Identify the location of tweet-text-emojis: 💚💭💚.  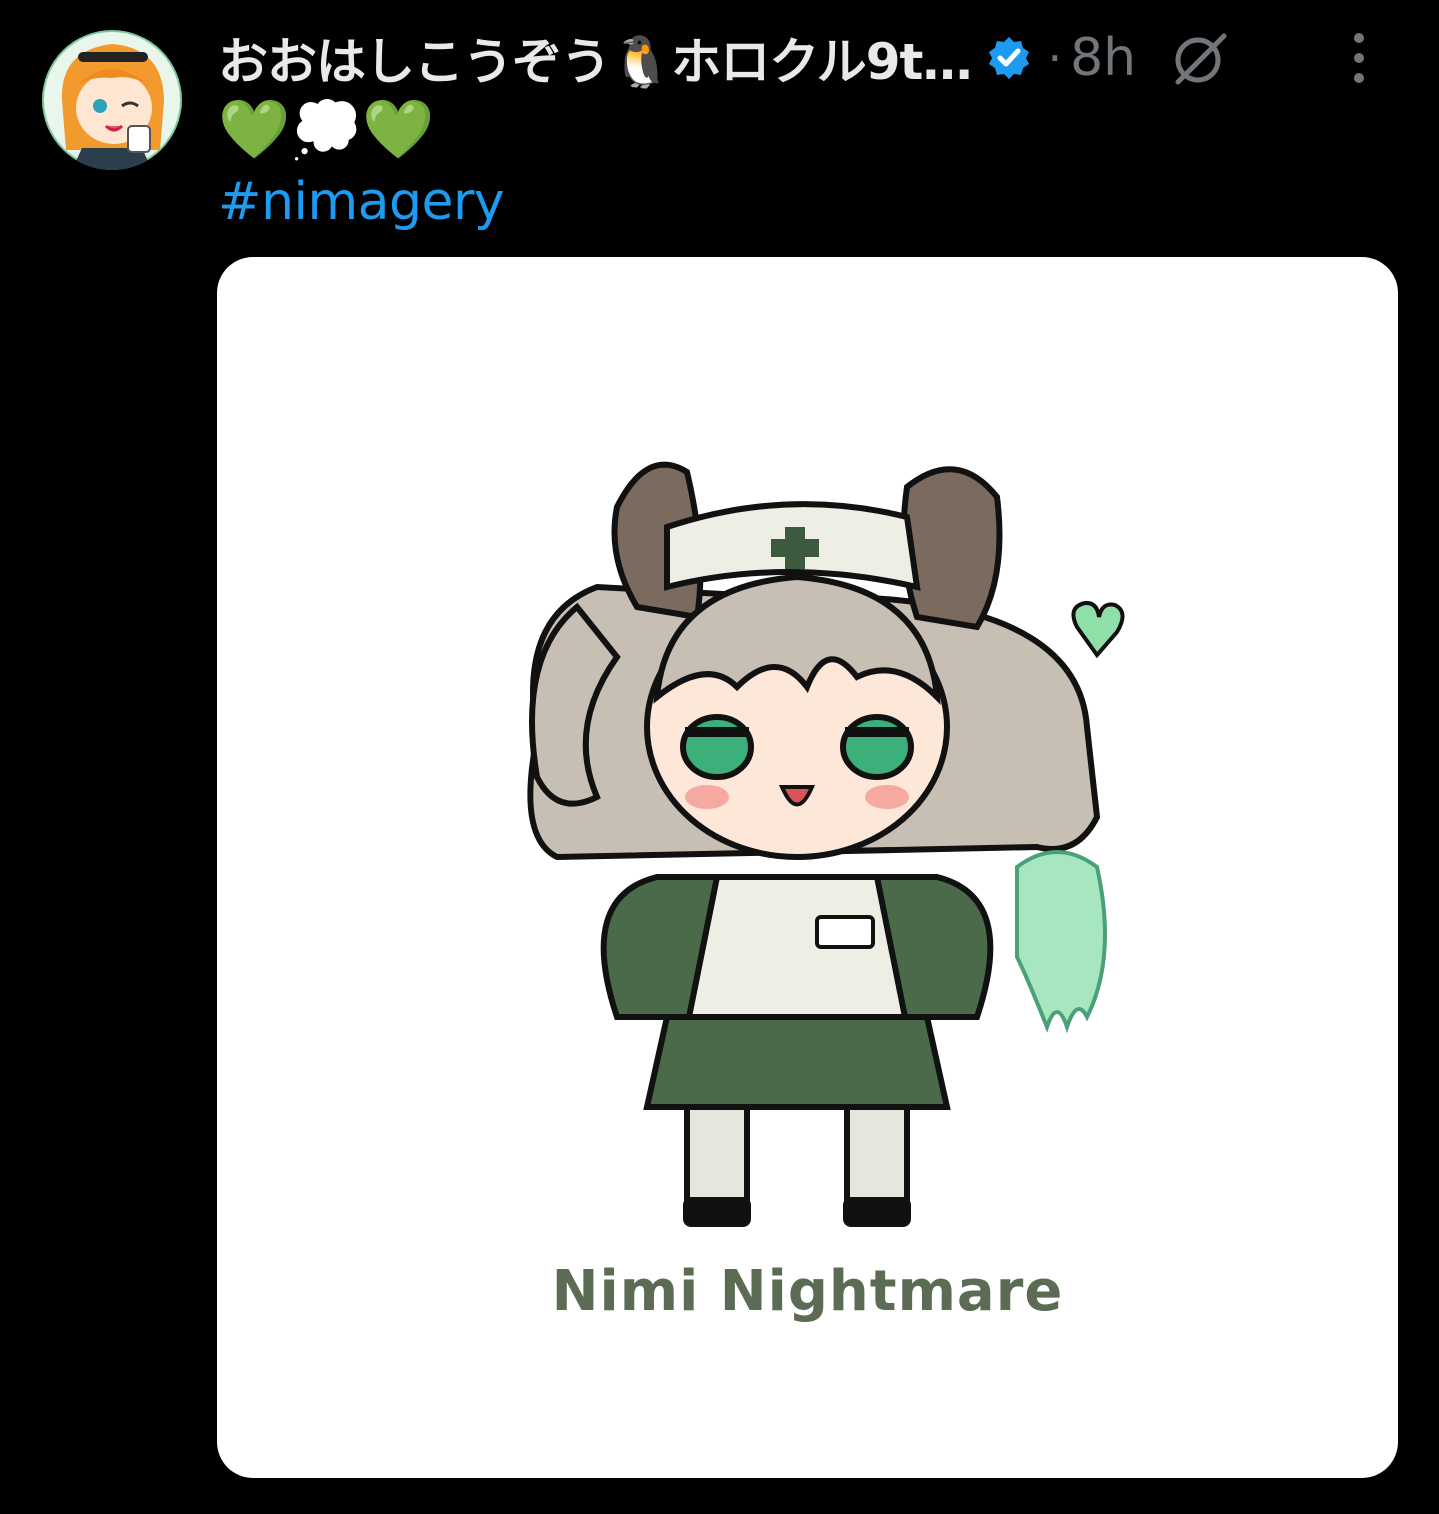
(326, 129).